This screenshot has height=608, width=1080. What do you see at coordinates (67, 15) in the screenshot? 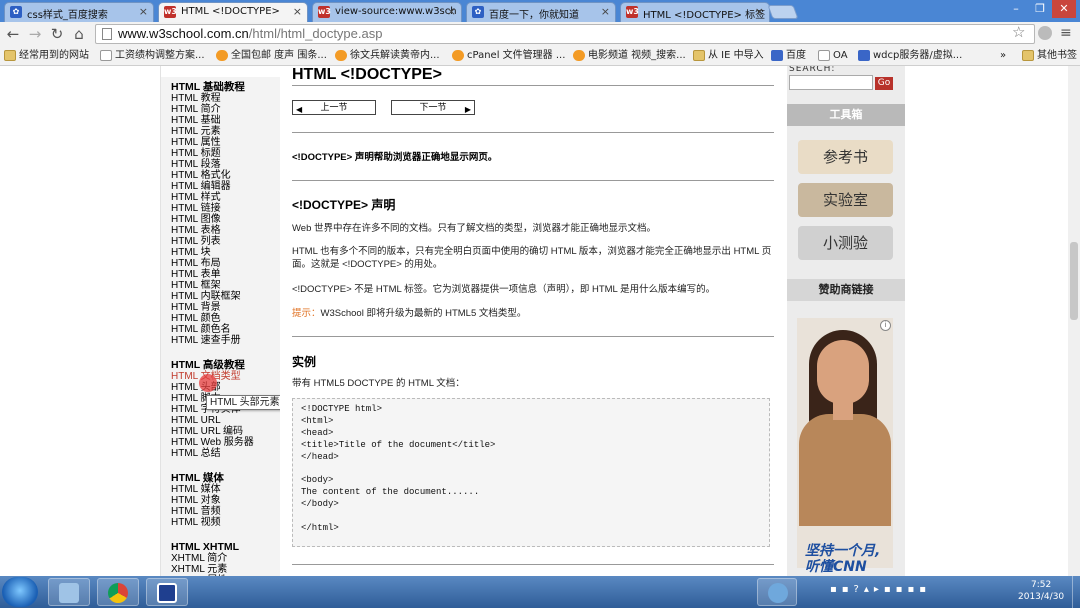
I see `tab-title: css样式_百度搜索` at bounding box center [67, 15].